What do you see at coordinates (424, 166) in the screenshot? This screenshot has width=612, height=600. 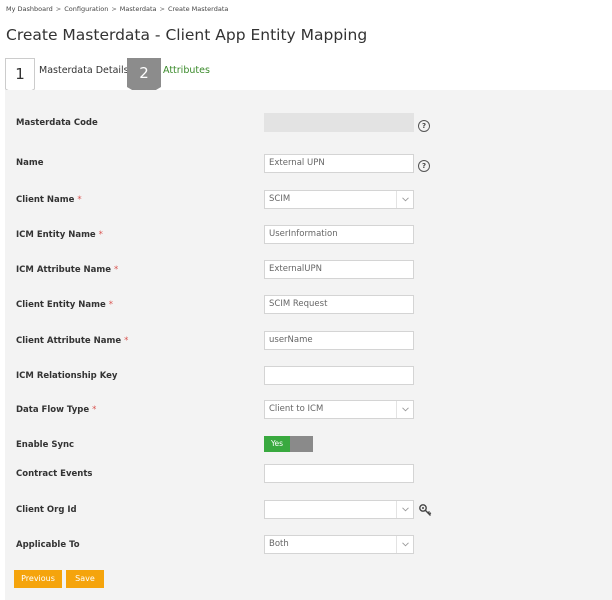 I see `name-help-icon: ?` at bounding box center [424, 166].